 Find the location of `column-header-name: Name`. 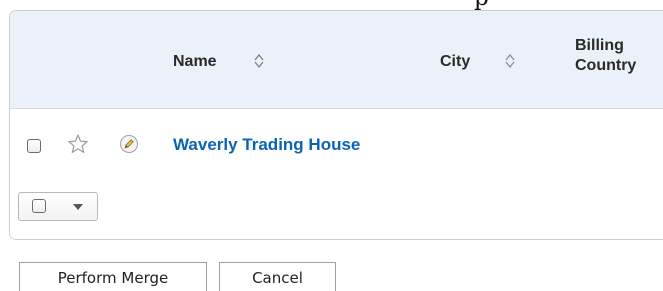

column-header-name: Name is located at coordinates (195, 62).